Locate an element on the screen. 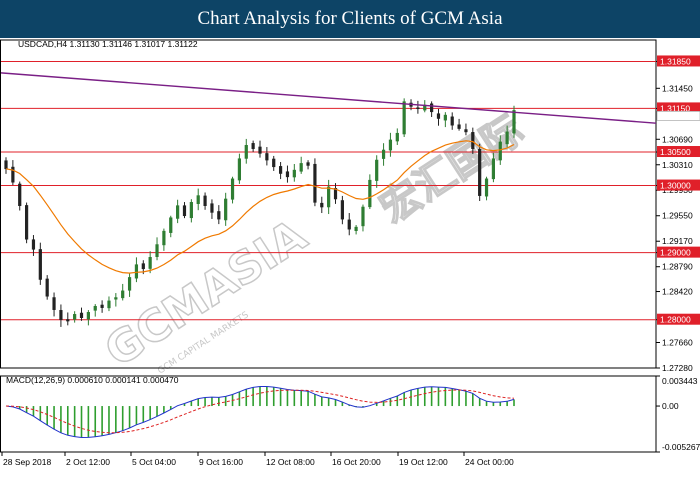 This screenshot has width=700, height=500. macd-tick-label: 0.003443 is located at coordinates (680, 381).